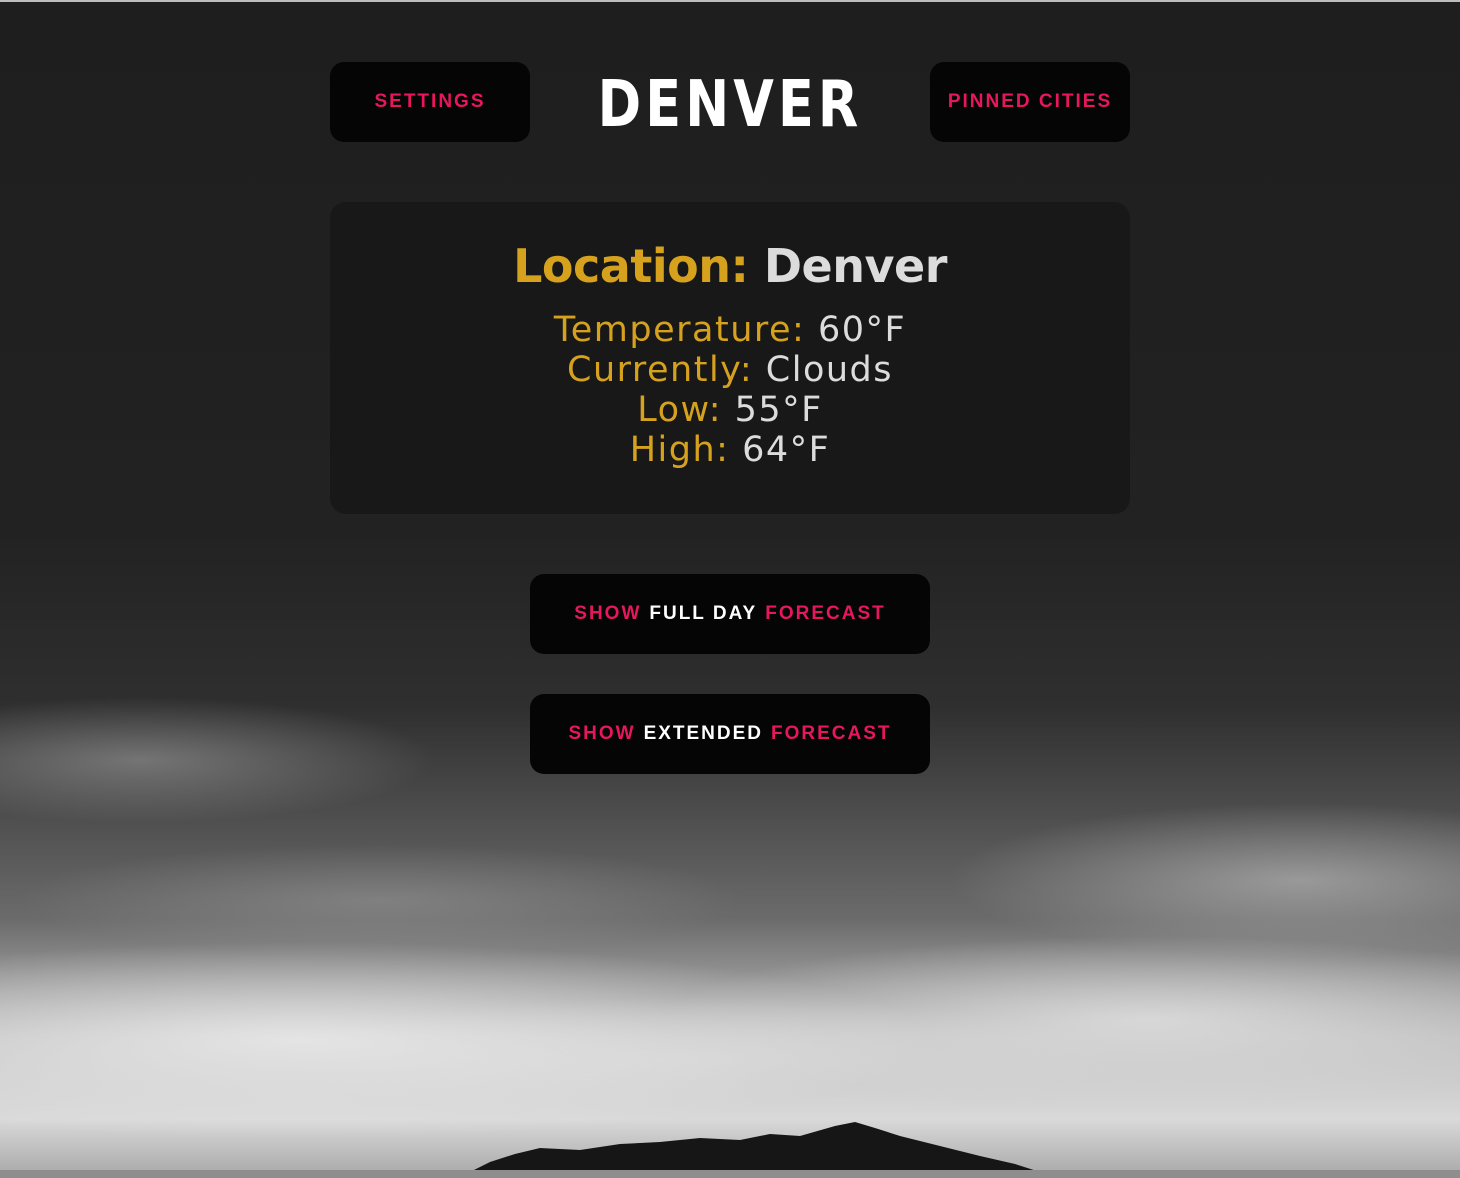 Image resolution: width=1460 pixels, height=1178 pixels. I want to click on low-label: Low:, so click(679, 410).